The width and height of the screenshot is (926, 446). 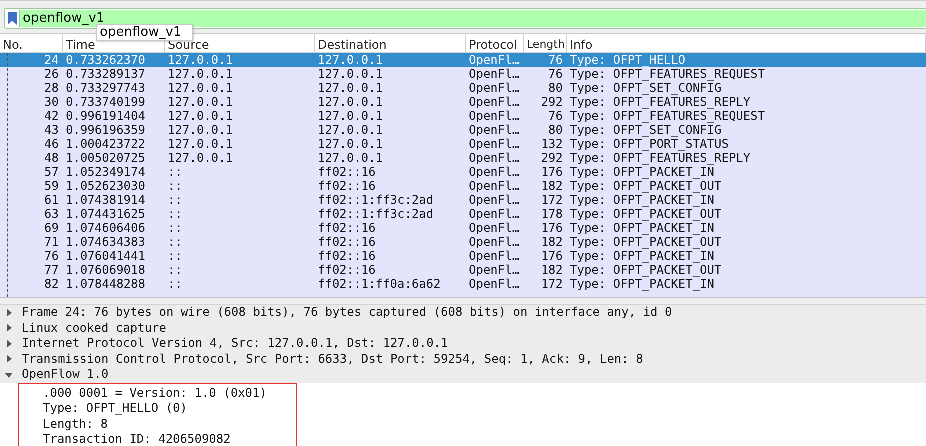 What do you see at coordinates (52, 102) in the screenshot?
I see `table-cell-text: 30` at bounding box center [52, 102].